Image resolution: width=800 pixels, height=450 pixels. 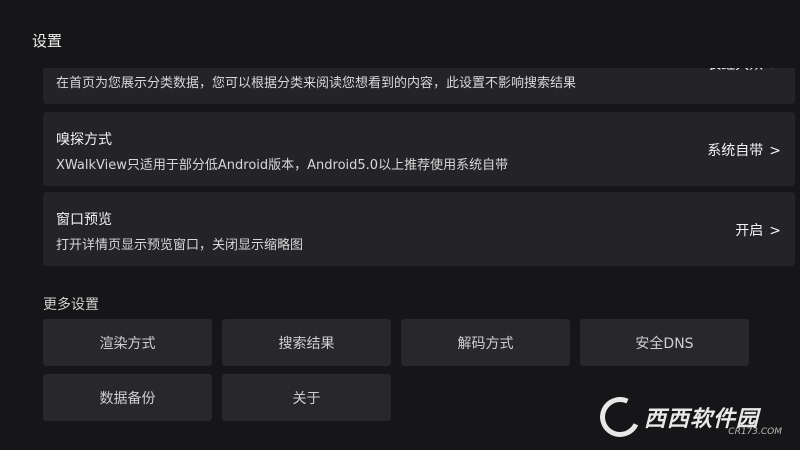 What do you see at coordinates (127, 342) in the screenshot?
I see `render-mode-button: 渲染方式` at bounding box center [127, 342].